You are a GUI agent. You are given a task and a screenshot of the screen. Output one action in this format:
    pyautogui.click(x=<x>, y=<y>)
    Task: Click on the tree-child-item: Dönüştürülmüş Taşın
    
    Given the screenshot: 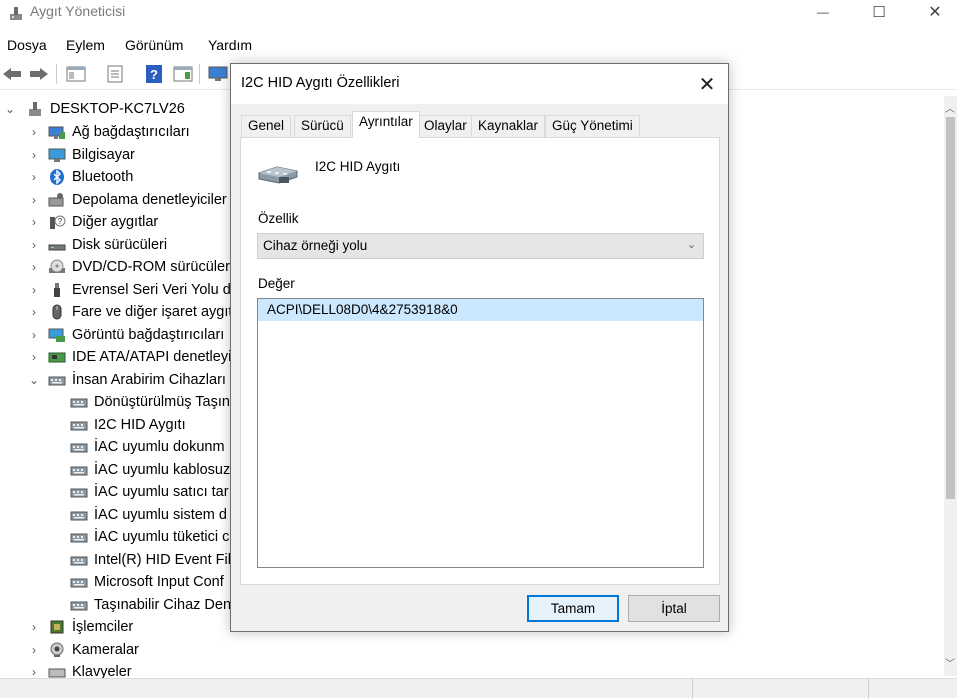 What is the action you would take?
    pyautogui.click(x=146, y=402)
    